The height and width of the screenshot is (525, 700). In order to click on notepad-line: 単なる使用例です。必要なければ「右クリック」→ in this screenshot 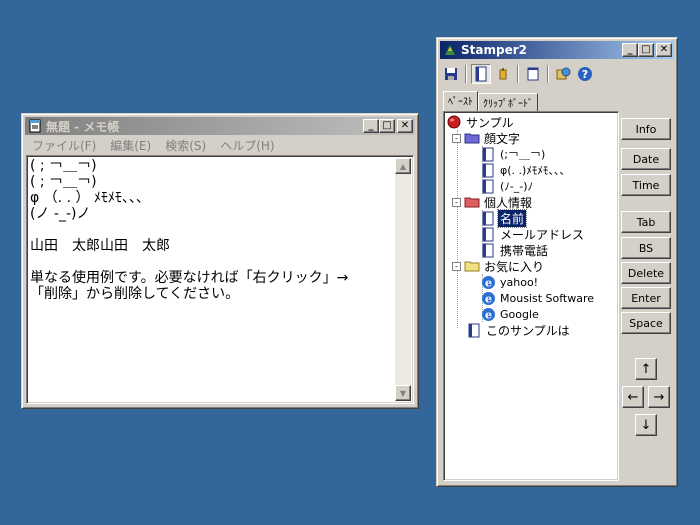, I will do `click(189, 278)`.